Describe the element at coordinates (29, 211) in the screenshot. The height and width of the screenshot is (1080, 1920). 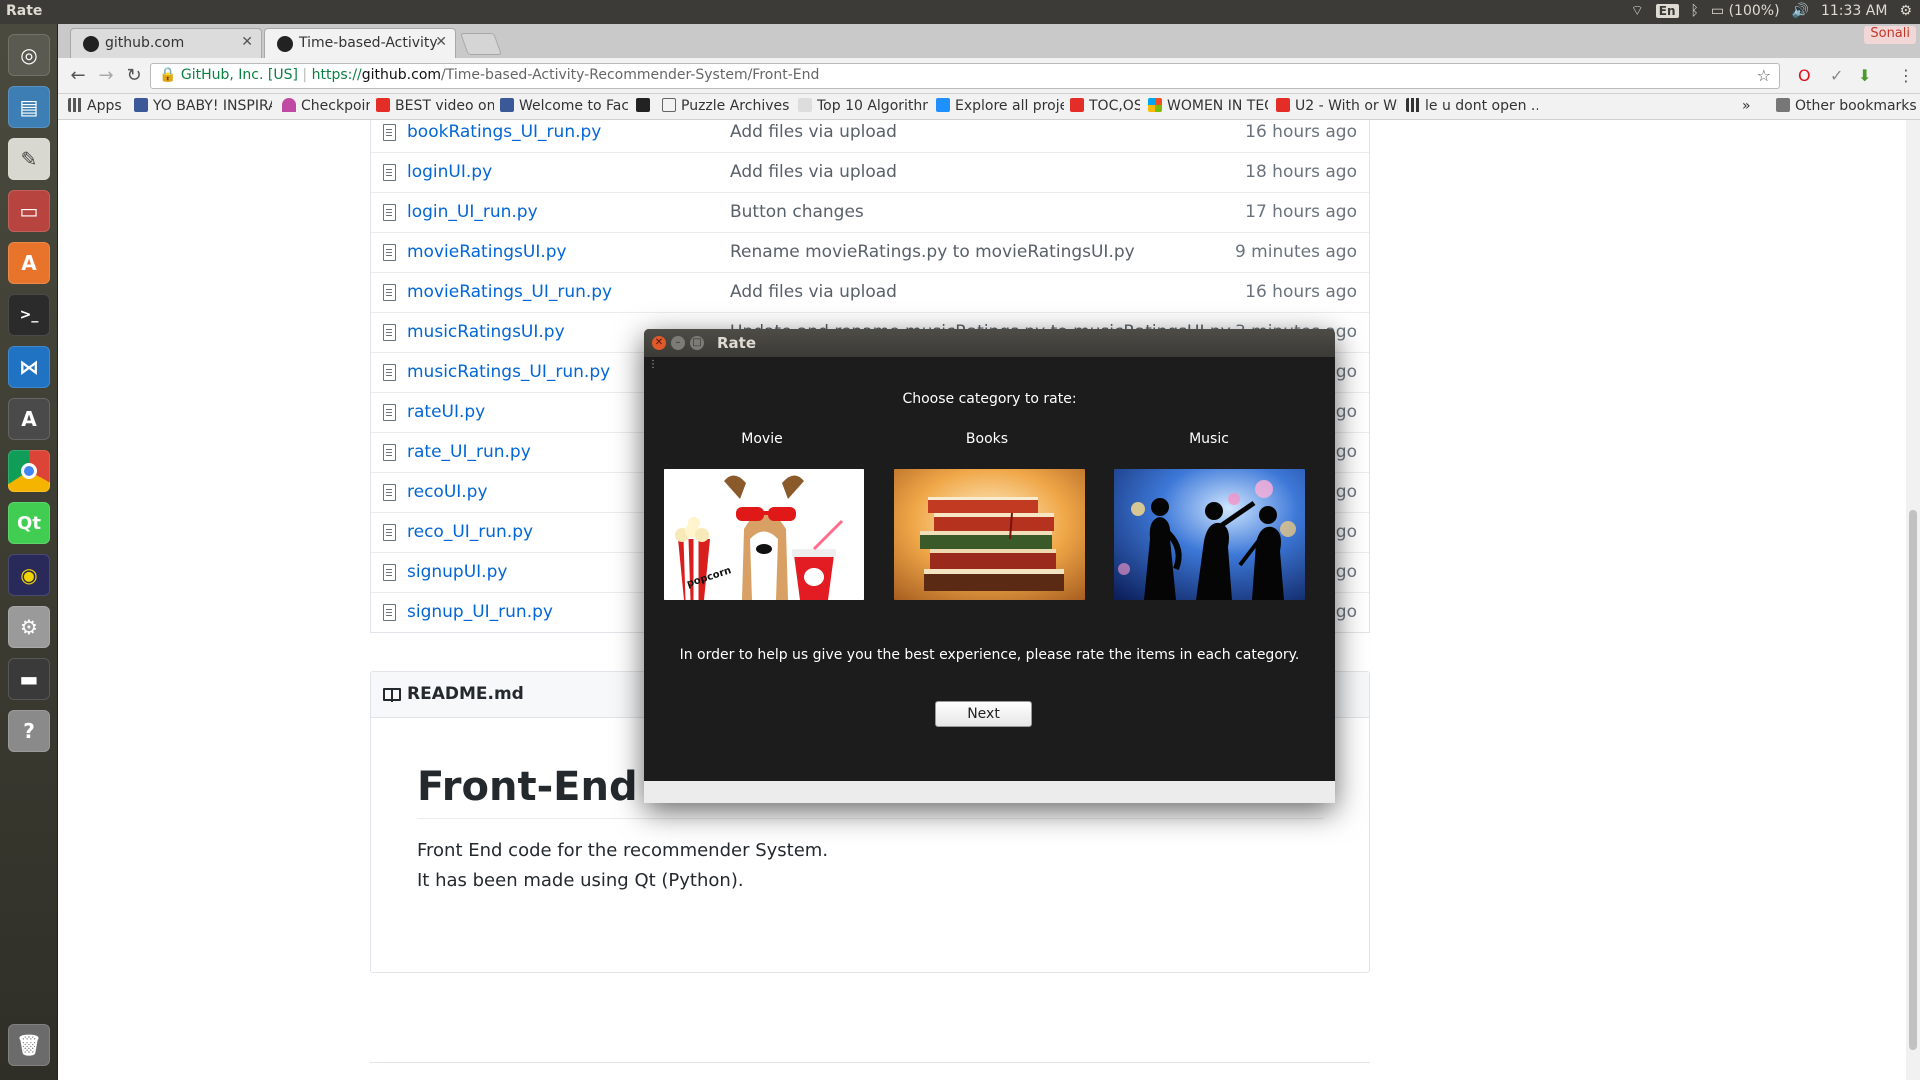
I see `archive-icon: ▭` at that location.